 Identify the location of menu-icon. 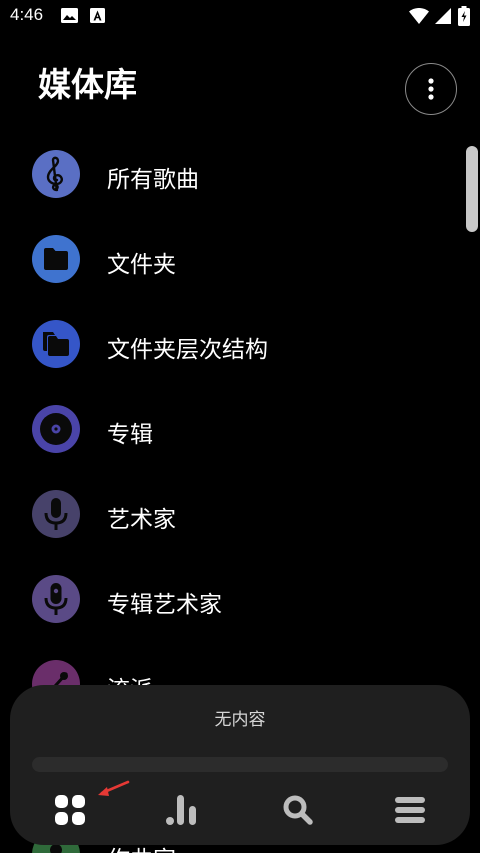
(410, 810).